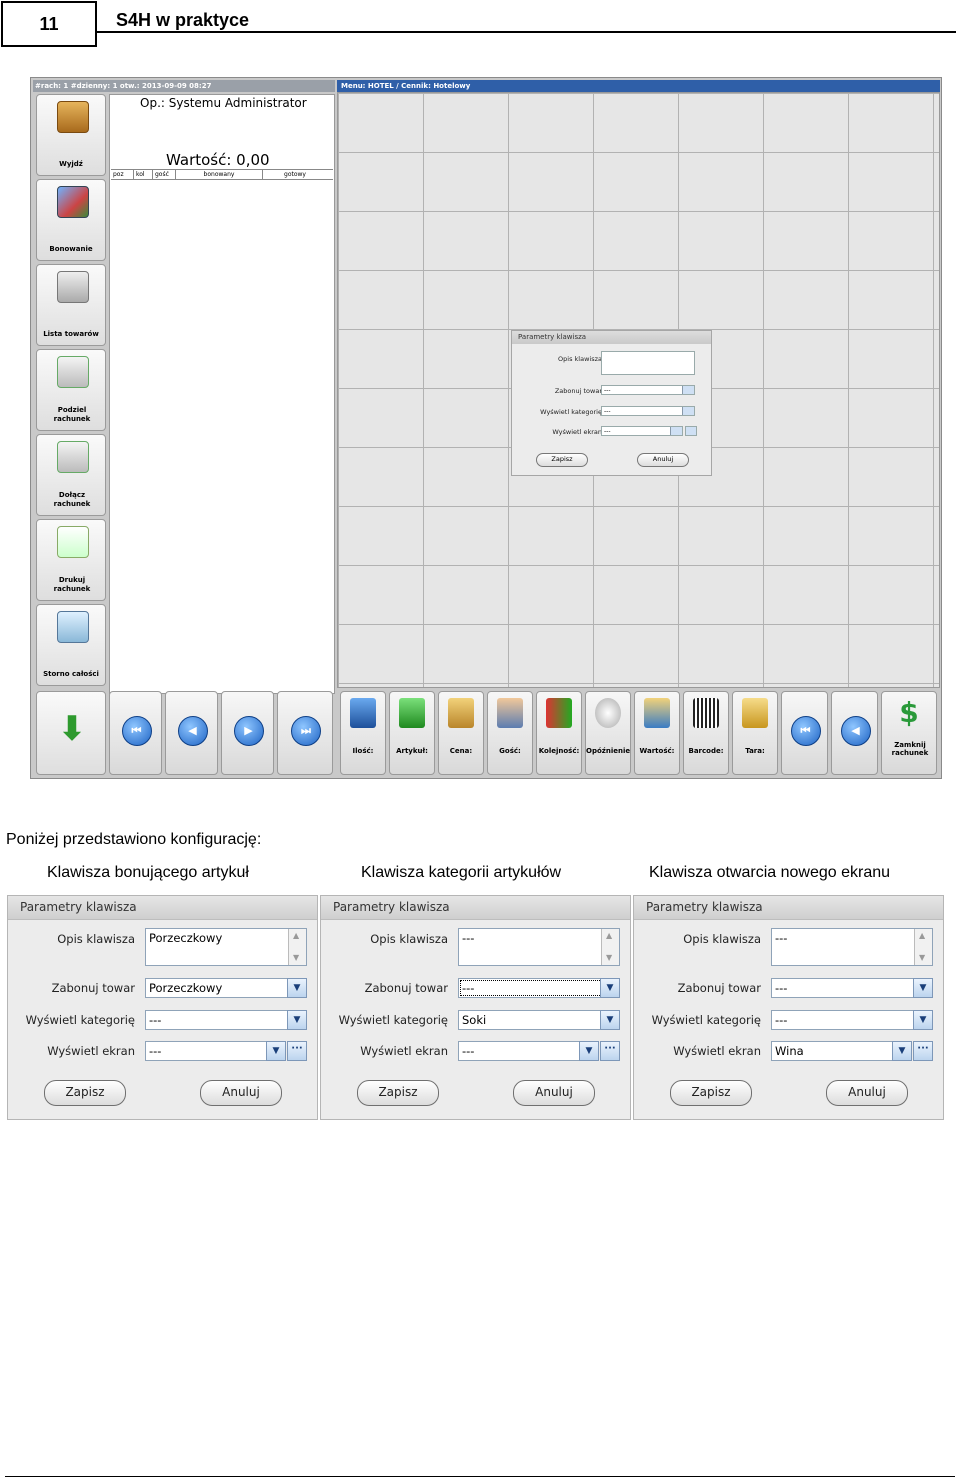 The image size is (960, 1480). I want to click on mini-item-combo: ---, so click(648, 390).